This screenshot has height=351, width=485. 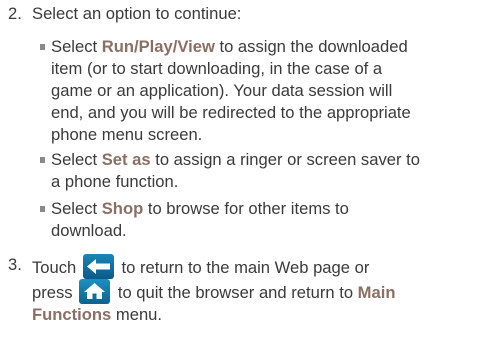 What do you see at coordinates (98, 266) in the screenshot?
I see `back-arrow-icon` at bounding box center [98, 266].